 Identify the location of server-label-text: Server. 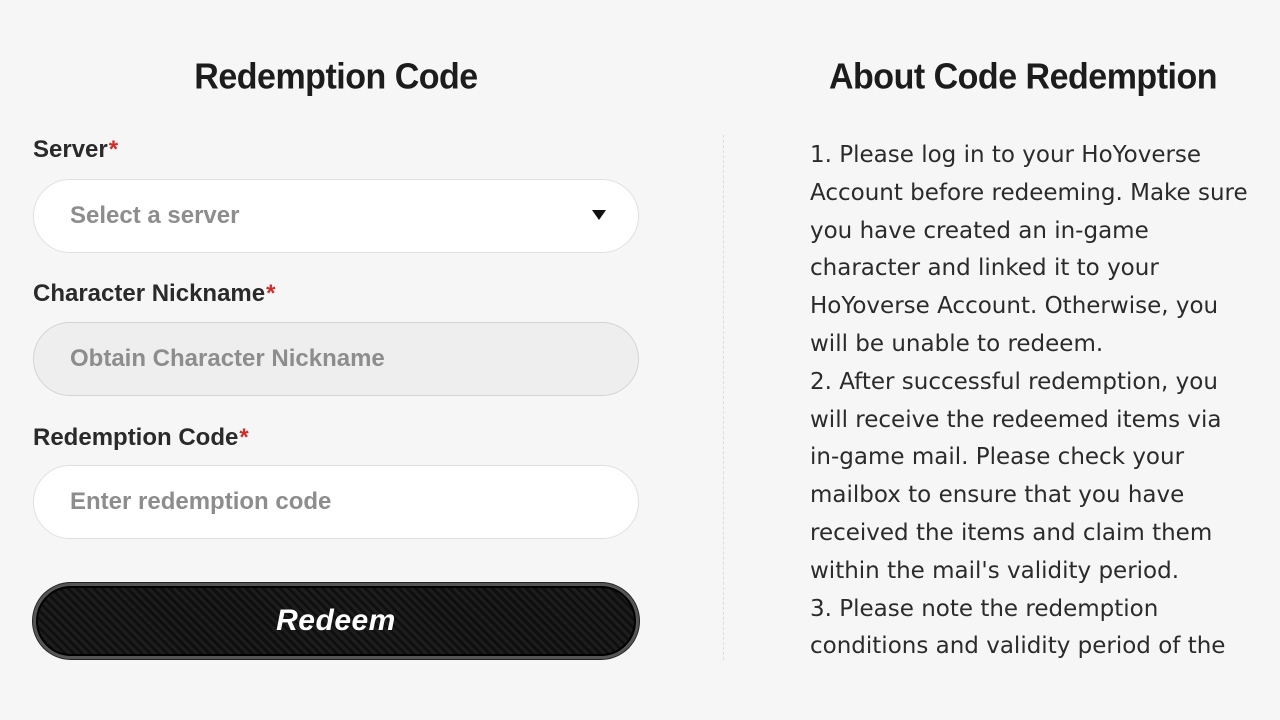
(70, 149).